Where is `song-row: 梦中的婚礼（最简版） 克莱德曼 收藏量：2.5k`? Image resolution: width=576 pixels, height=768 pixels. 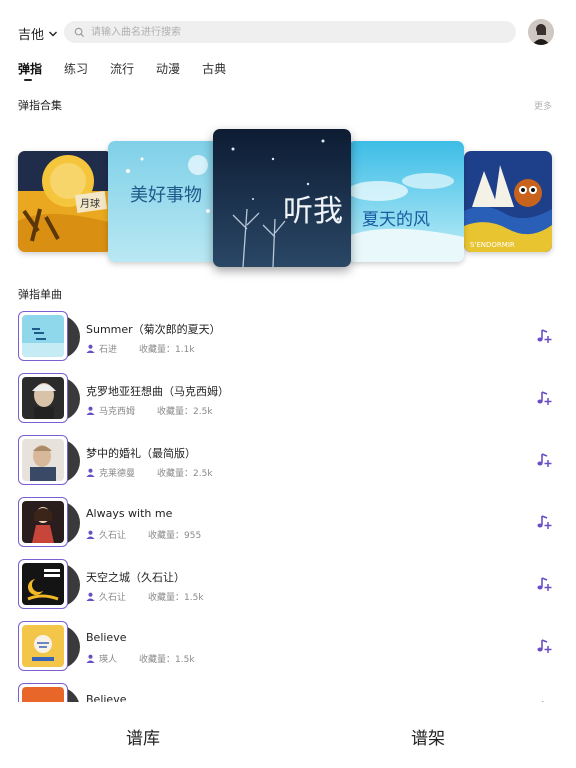
song-row: 梦中的婚礼（最简版） 克莱德曼 收藏量：2.5k is located at coordinates (288, 463).